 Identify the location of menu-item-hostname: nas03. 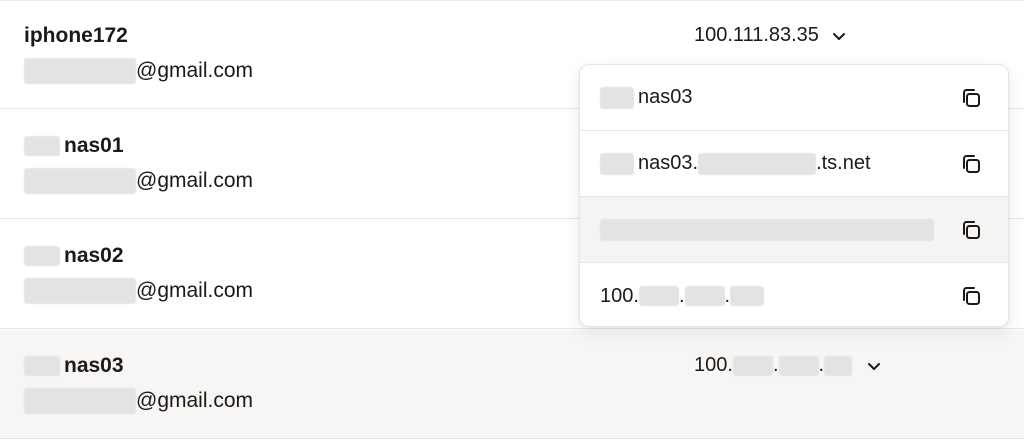
(794, 98).